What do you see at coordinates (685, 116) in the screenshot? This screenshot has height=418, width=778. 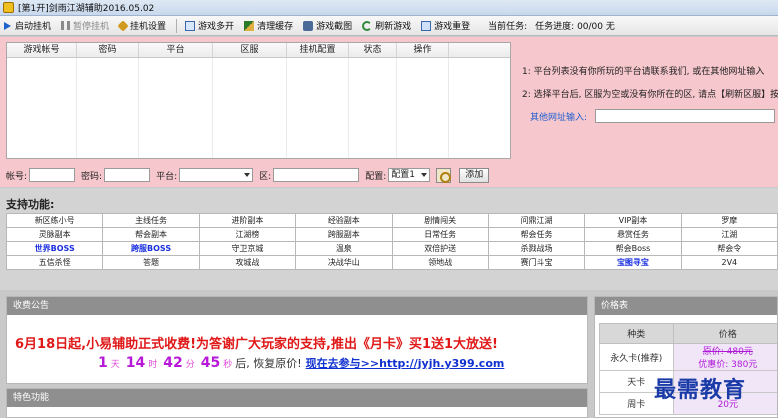 I see `other-url-input` at bounding box center [685, 116].